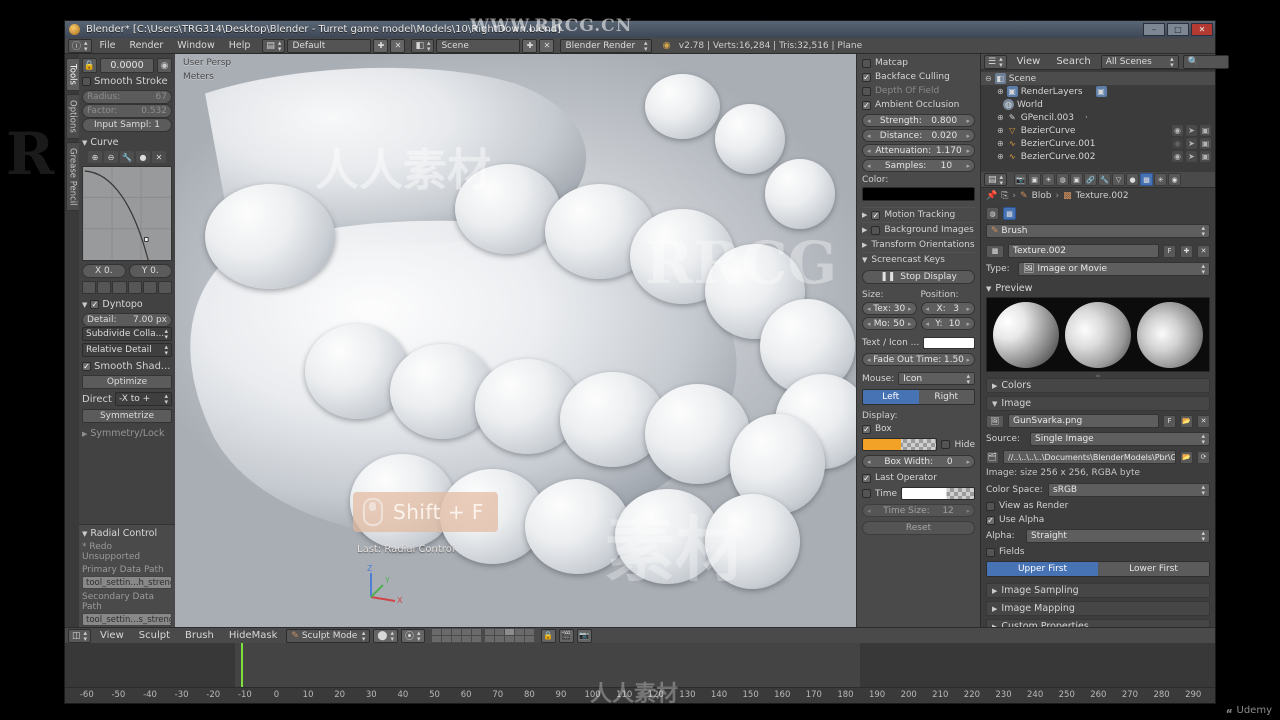 This screenshot has height=720, width=1280. Describe the element at coordinates (111, 157) in the screenshot. I see `zoom-out-icon: ⊖` at that location.